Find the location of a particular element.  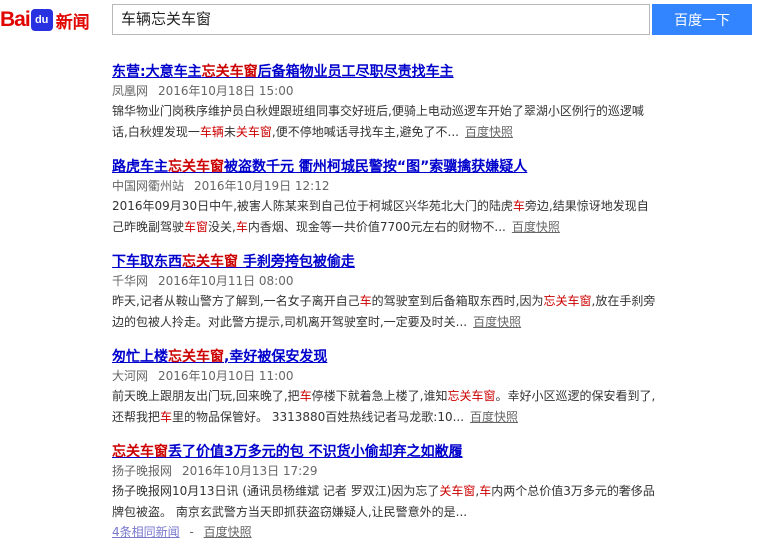

text-segment: 丢了价值3万多元的包 不识货小偷却弃之如敝履 is located at coordinates (315, 452).